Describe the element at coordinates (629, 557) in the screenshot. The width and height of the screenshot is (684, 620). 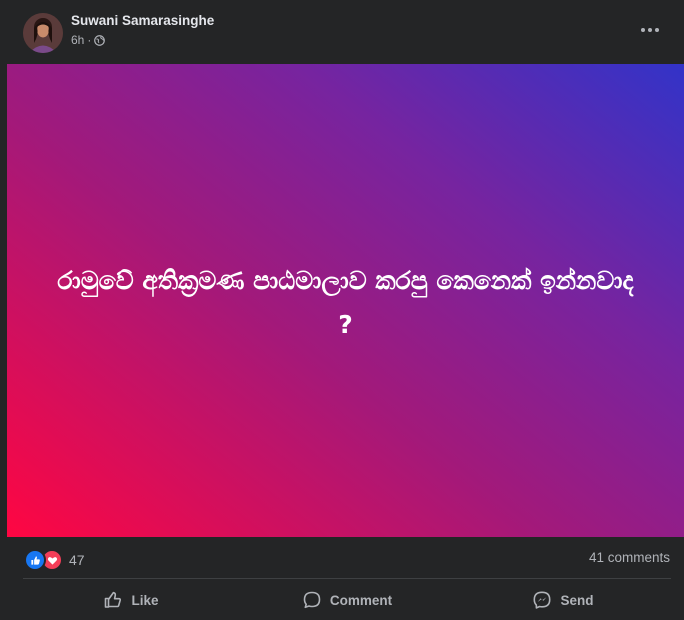
I see `comments-count: 41 comments` at that location.